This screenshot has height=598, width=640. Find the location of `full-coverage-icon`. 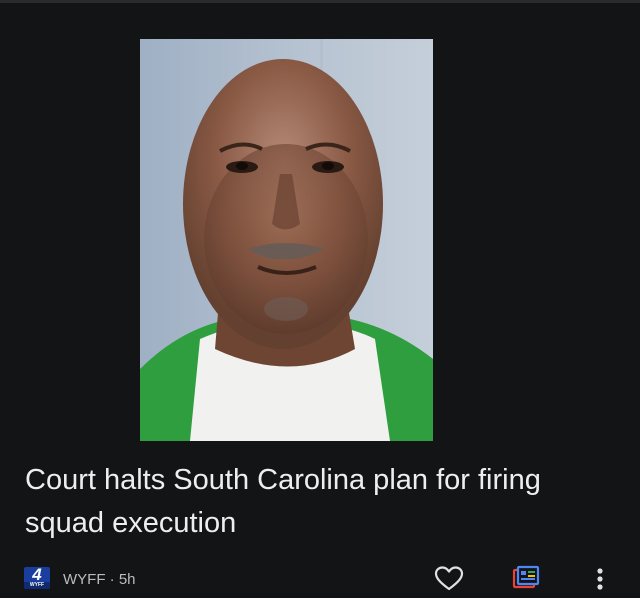

full-coverage-icon is located at coordinates (526, 577).